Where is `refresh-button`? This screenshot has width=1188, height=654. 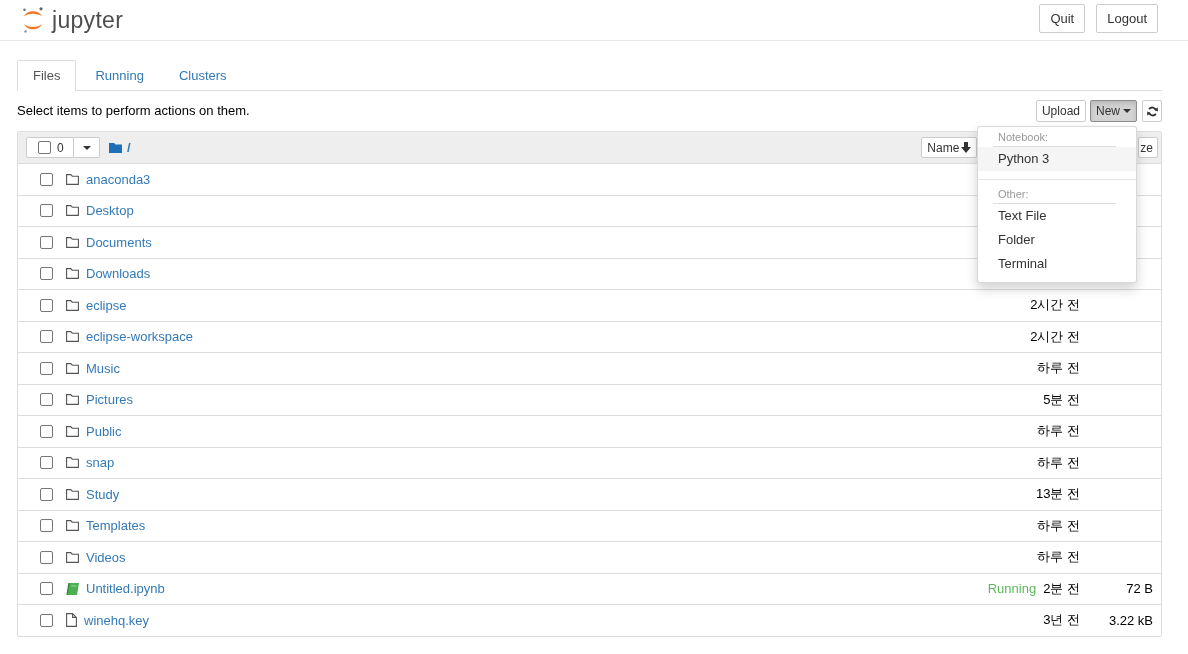 refresh-button is located at coordinates (1152, 111).